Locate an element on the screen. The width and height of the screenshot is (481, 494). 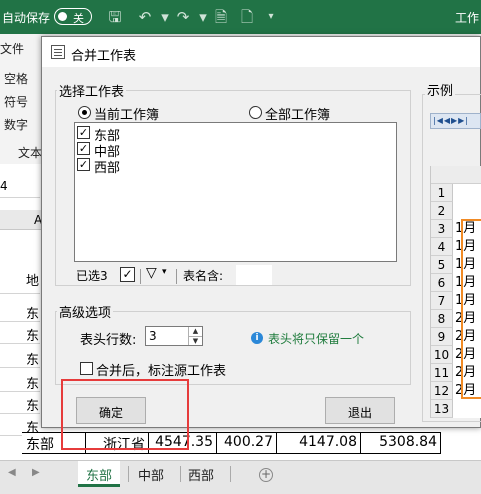
stepper-buttons: ▲ ▼ is located at coordinates (195, 336).